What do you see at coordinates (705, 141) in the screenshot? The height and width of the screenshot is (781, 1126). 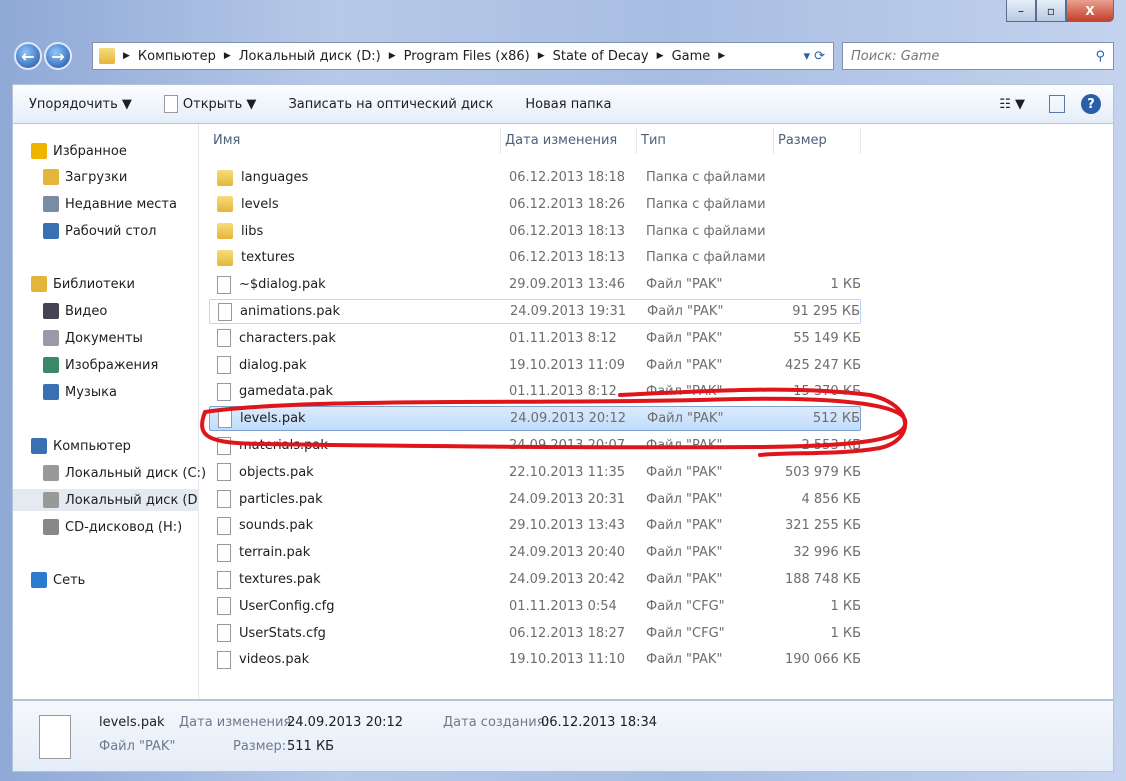 I see `column-type: Тип` at bounding box center [705, 141].